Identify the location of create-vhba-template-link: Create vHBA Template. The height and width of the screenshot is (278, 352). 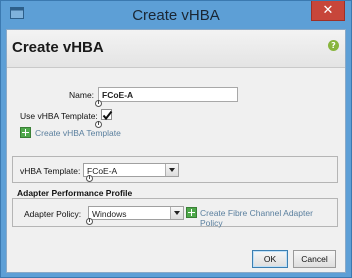
(78, 133).